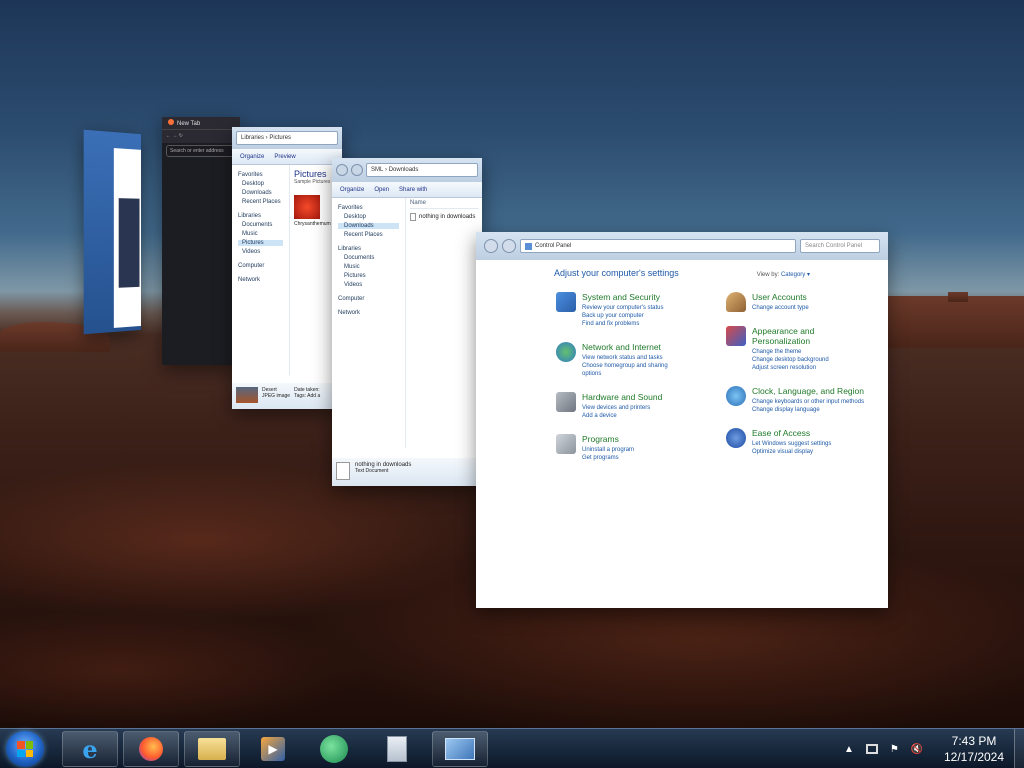  I want to click on action-center-flag-icon: ⚑, so click(894, 749).